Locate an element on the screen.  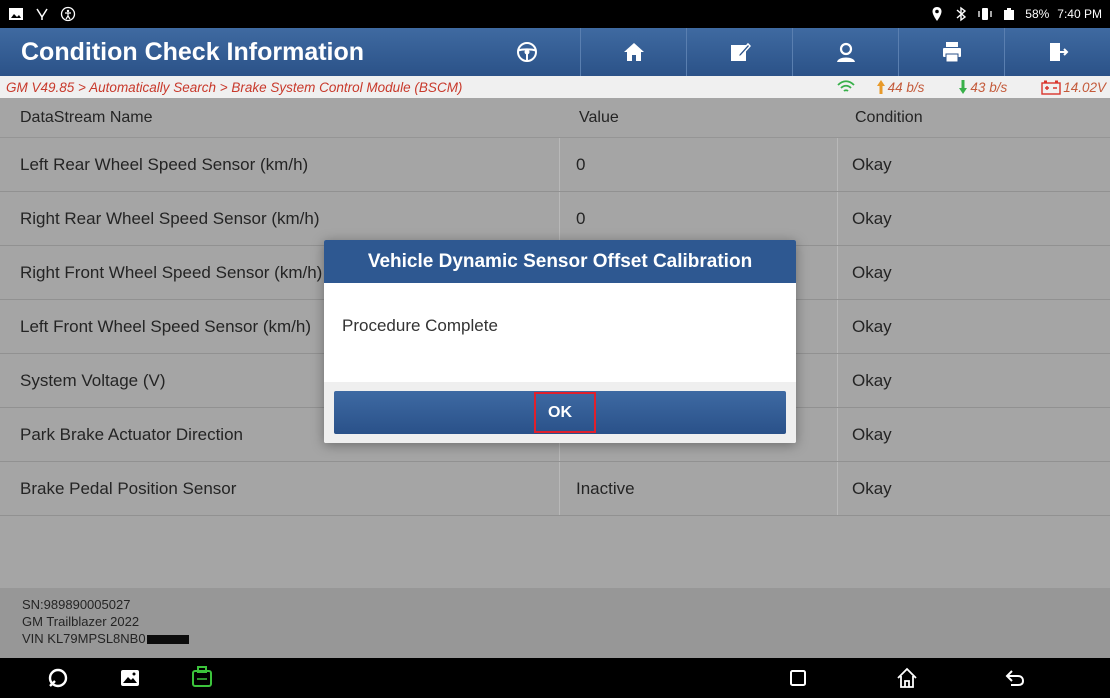
browser-icon is located at coordinates (58, 678).